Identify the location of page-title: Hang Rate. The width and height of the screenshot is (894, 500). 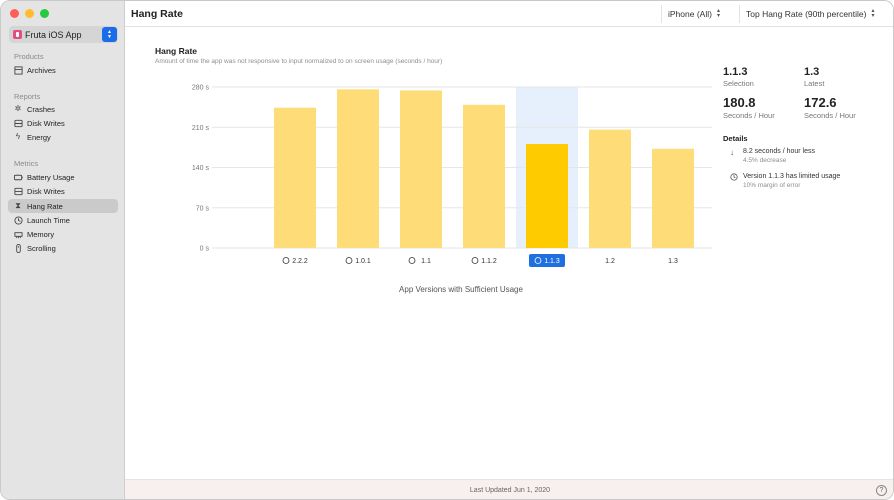
(157, 14).